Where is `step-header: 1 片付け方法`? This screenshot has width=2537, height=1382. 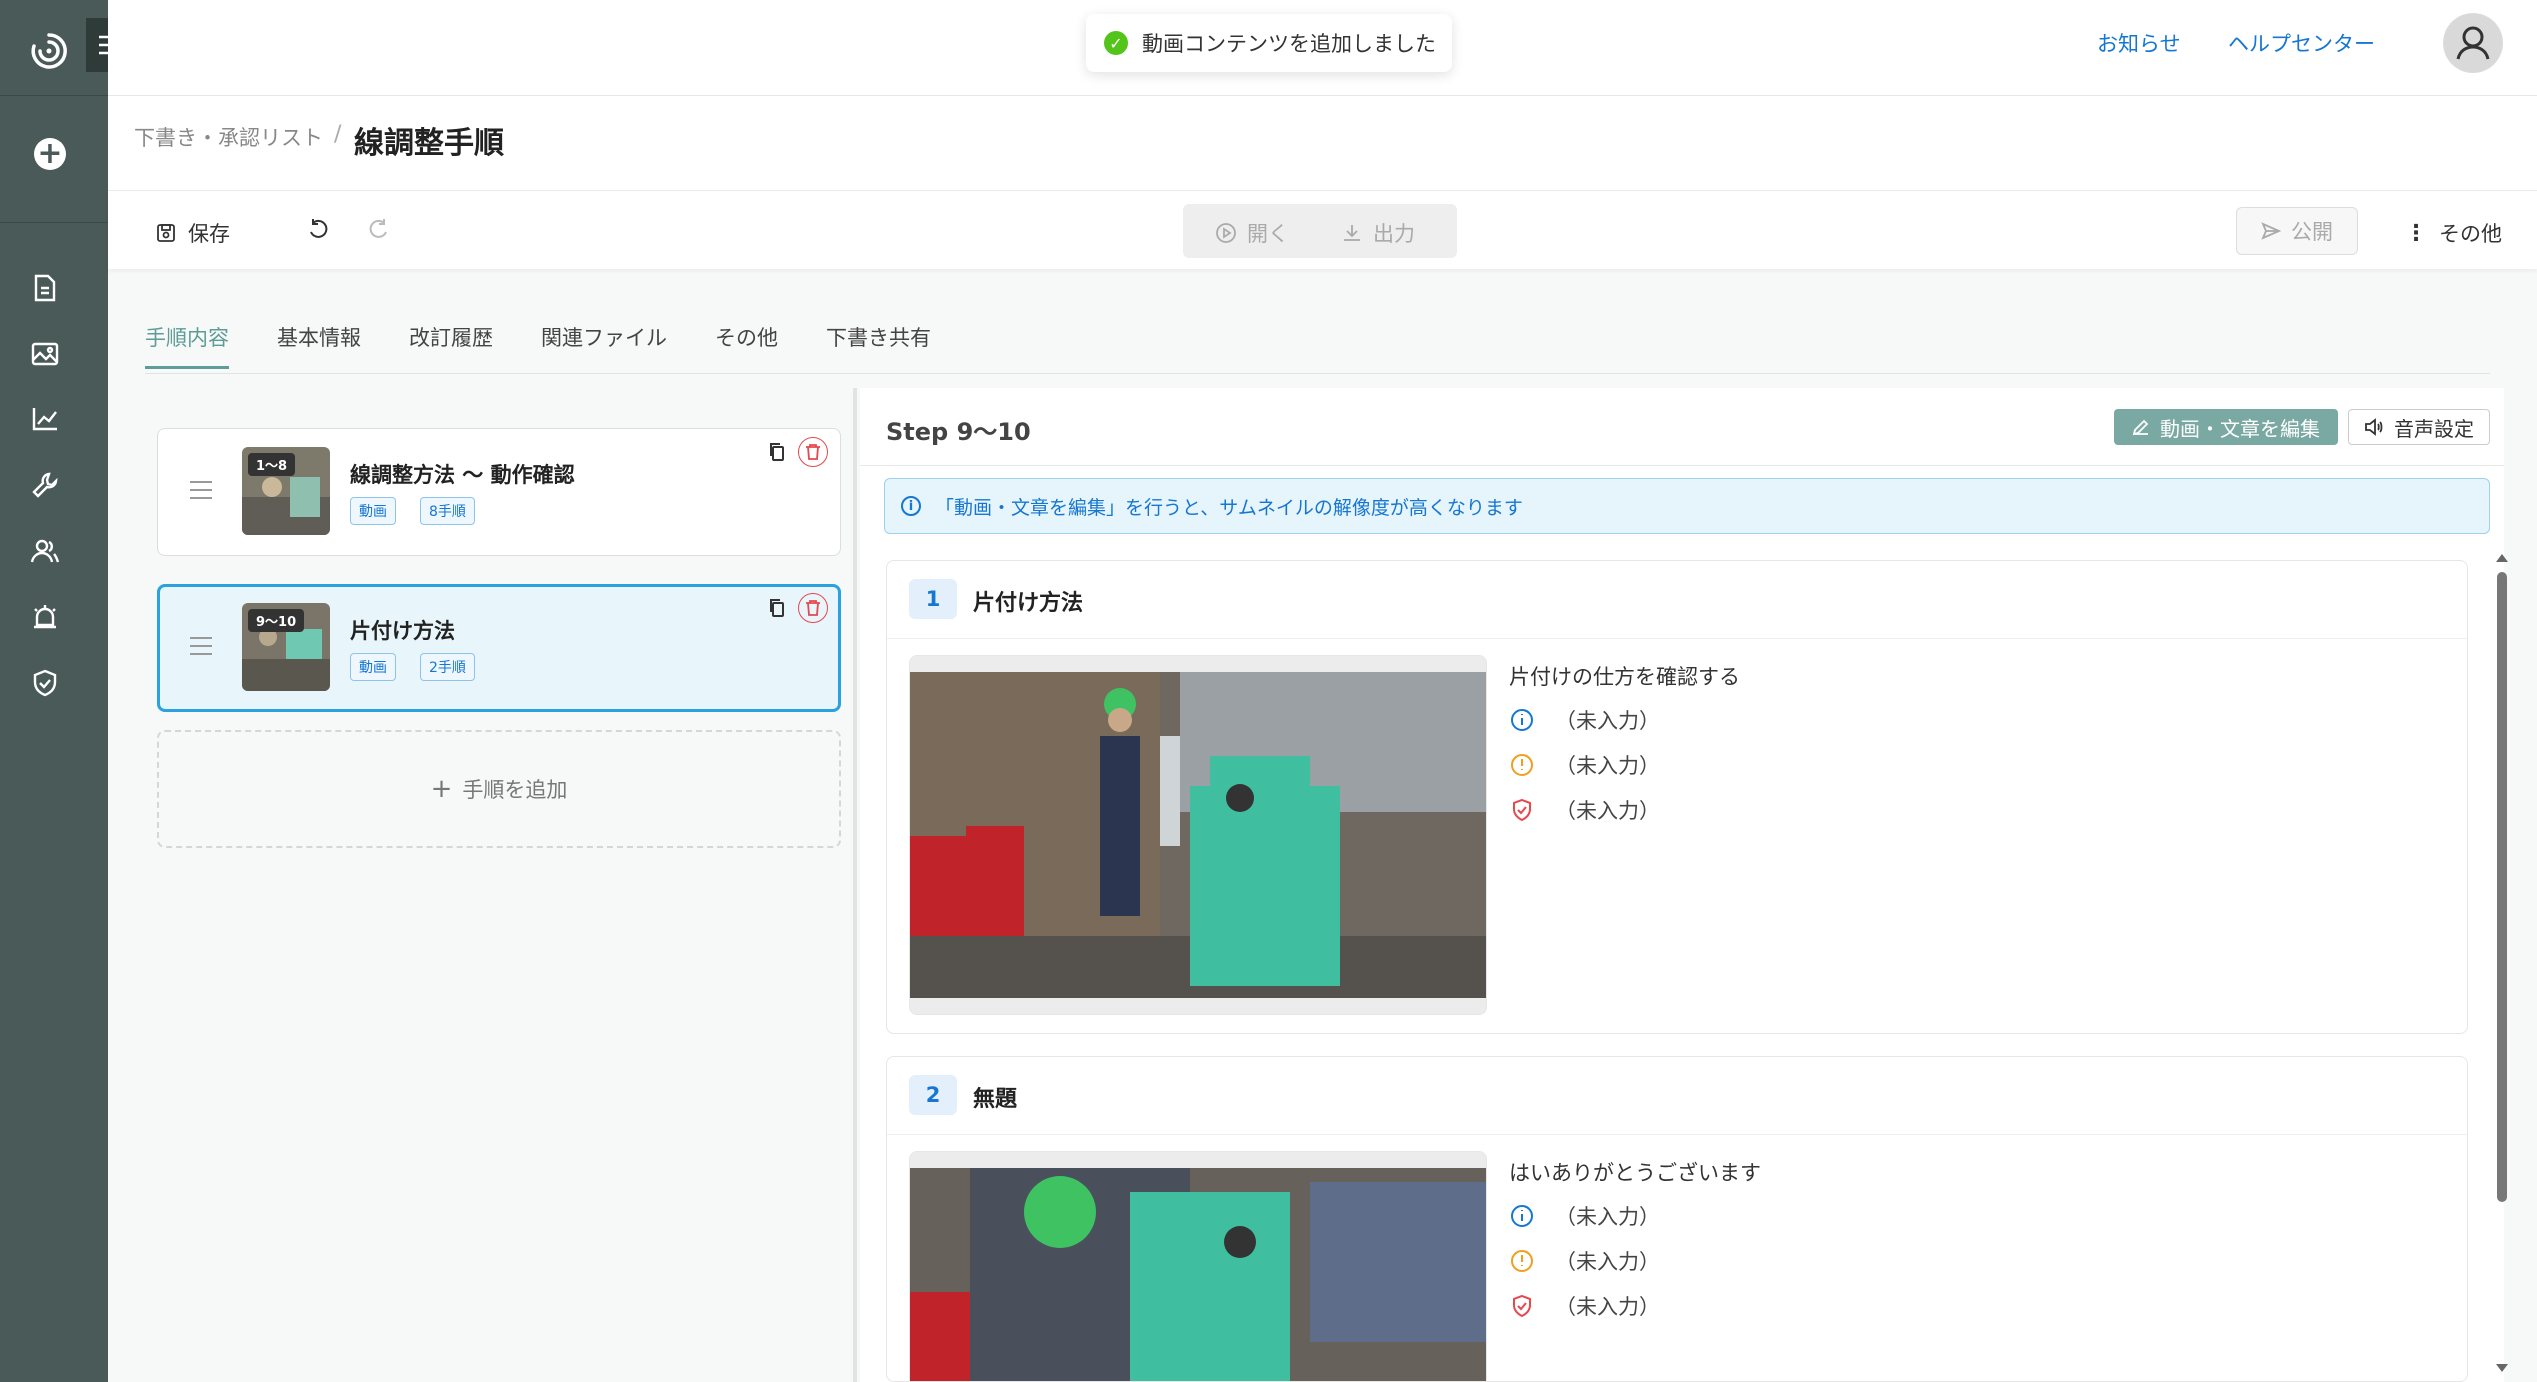
step-header: 1 片付け方法 is located at coordinates (1677, 600).